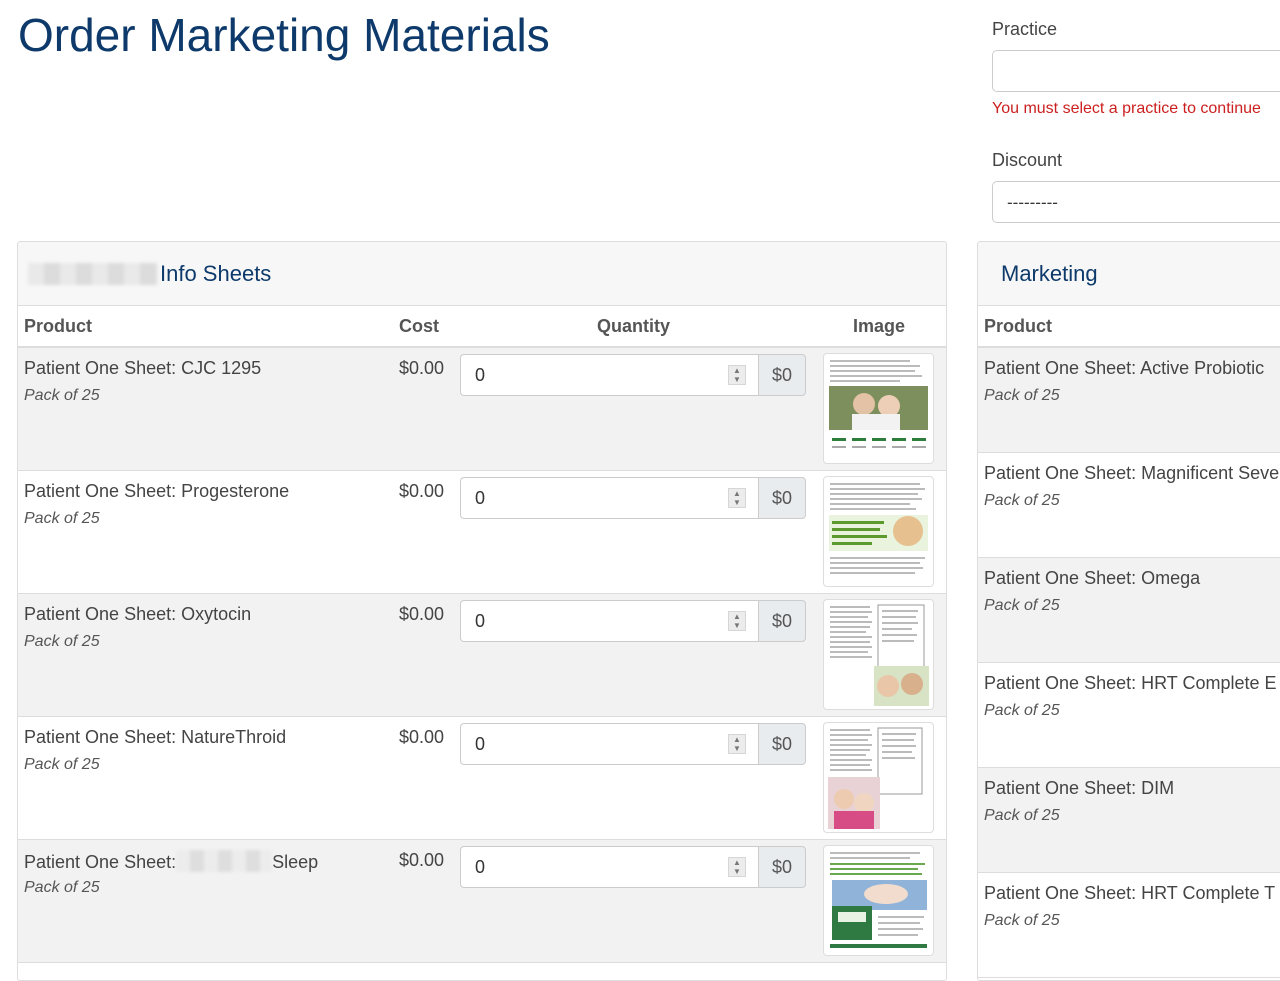 The width and height of the screenshot is (1280, 981). I want to click on practice-input, so click(1136, 71).